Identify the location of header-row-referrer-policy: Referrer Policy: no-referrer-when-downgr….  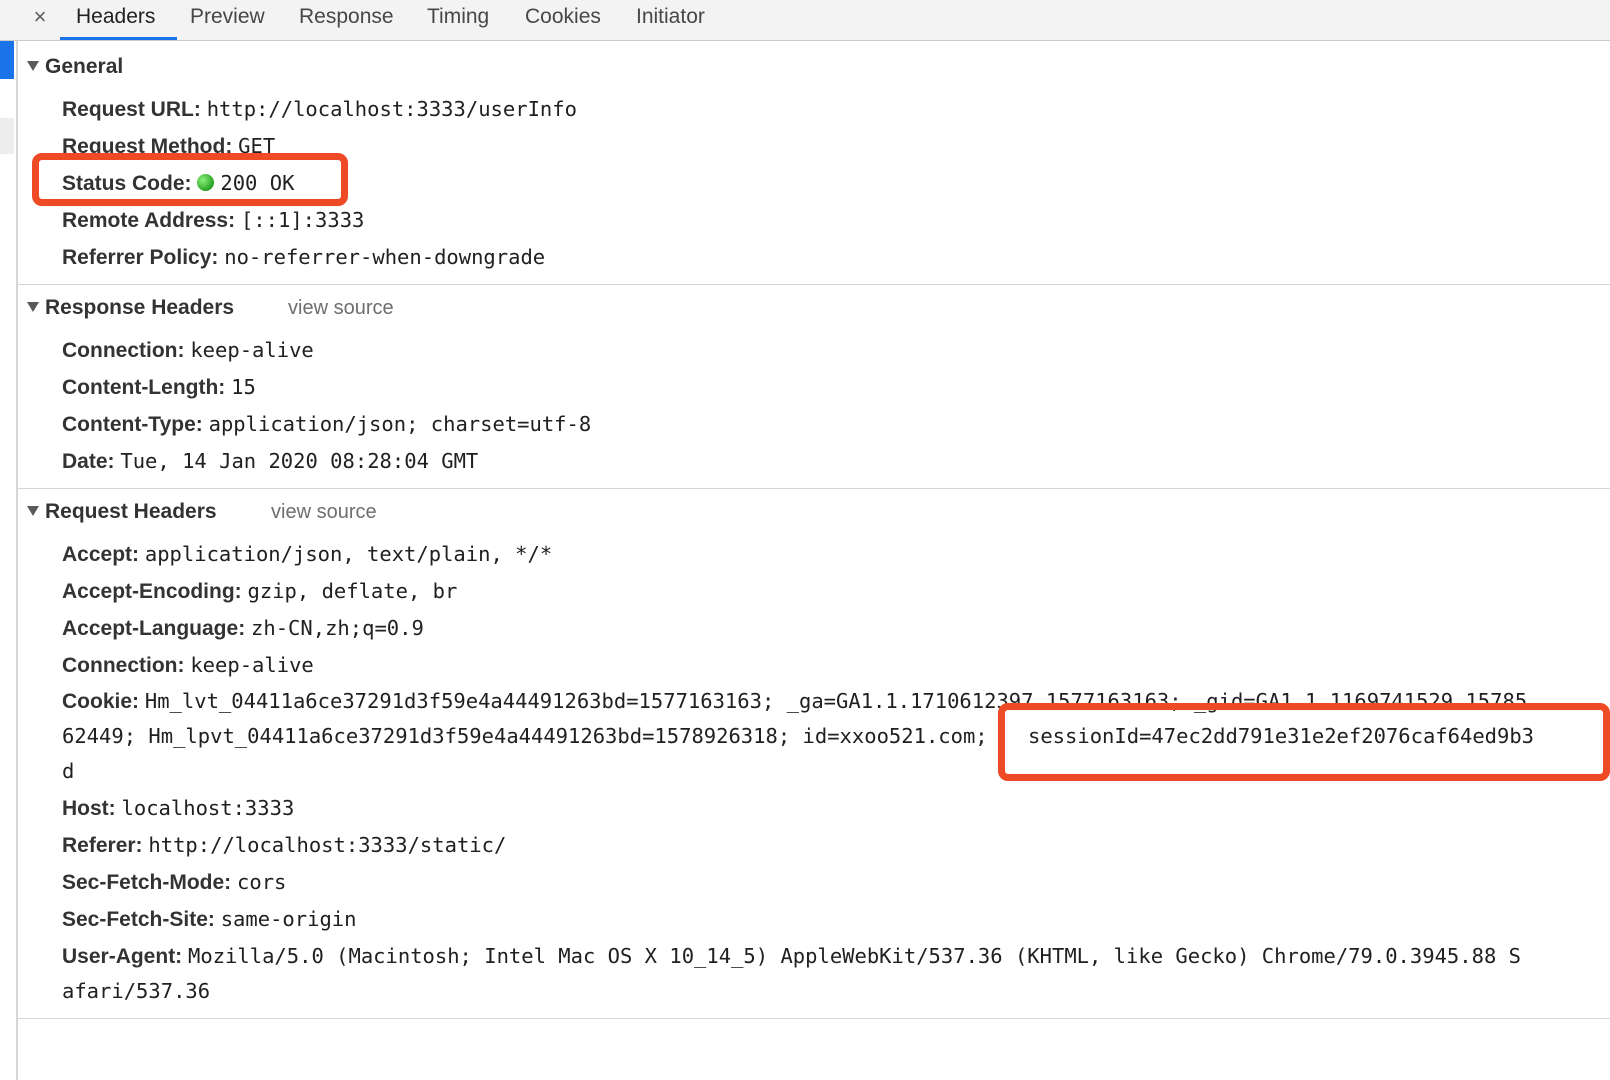
(303, 257).